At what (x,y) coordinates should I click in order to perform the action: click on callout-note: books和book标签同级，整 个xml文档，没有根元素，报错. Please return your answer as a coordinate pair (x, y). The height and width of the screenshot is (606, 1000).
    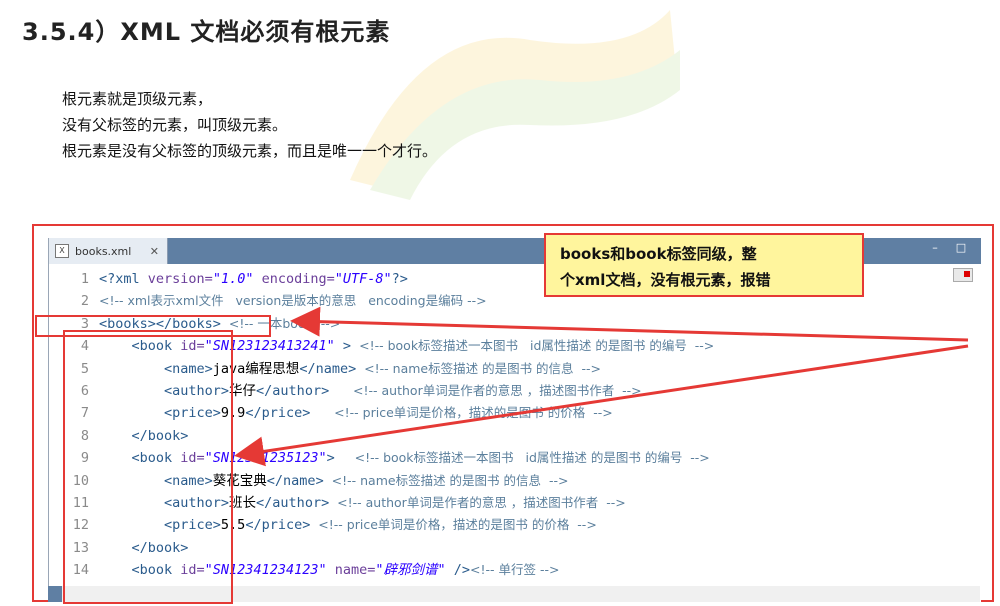
    Looking at the image, I should click on (704, 265).